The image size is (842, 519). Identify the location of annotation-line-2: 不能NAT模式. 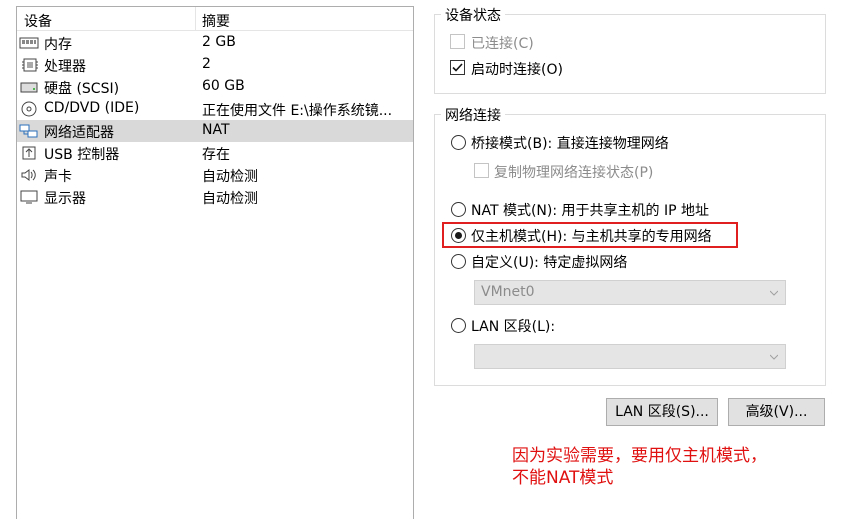
(563, 478).